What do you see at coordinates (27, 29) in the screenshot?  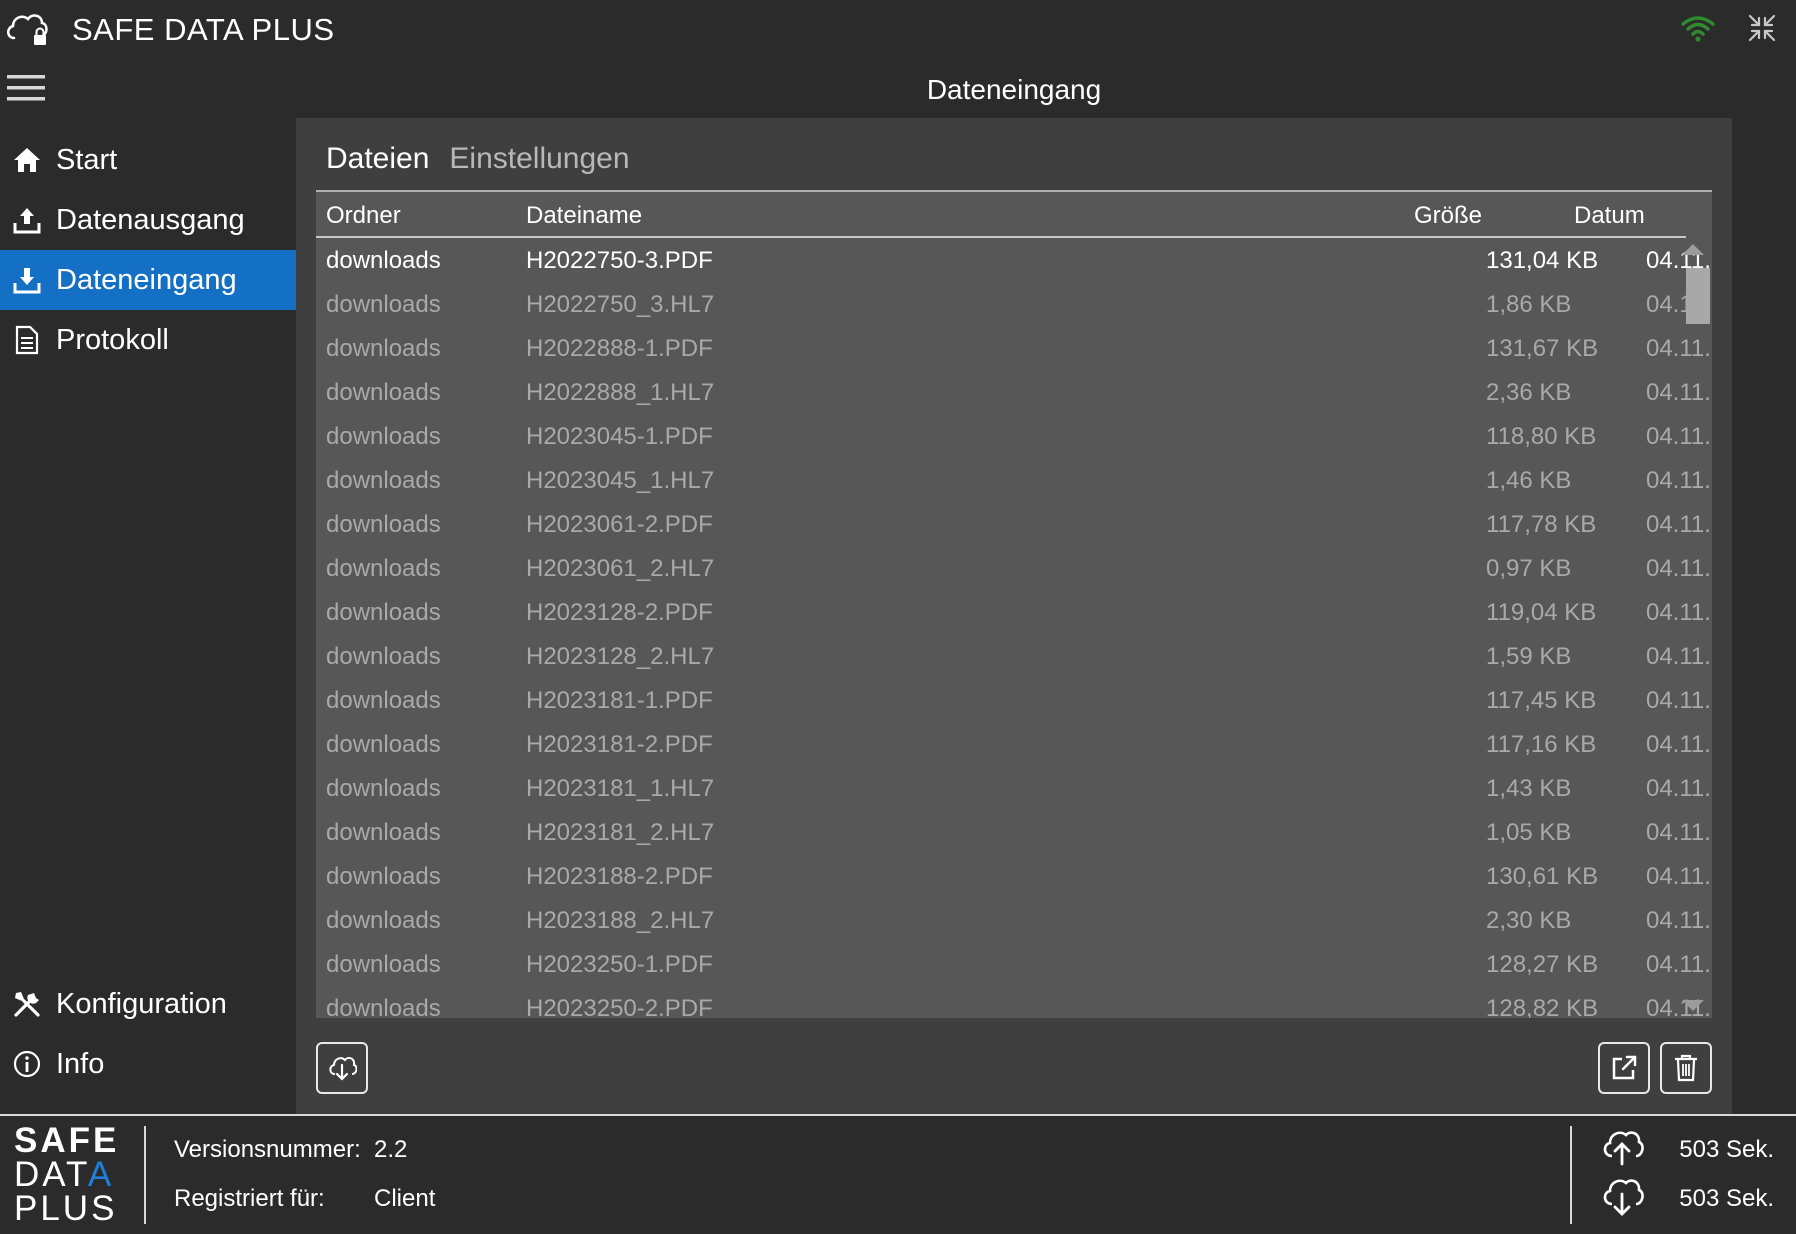 I see `cloud-lock-icon` at bounding box center [27, 29].